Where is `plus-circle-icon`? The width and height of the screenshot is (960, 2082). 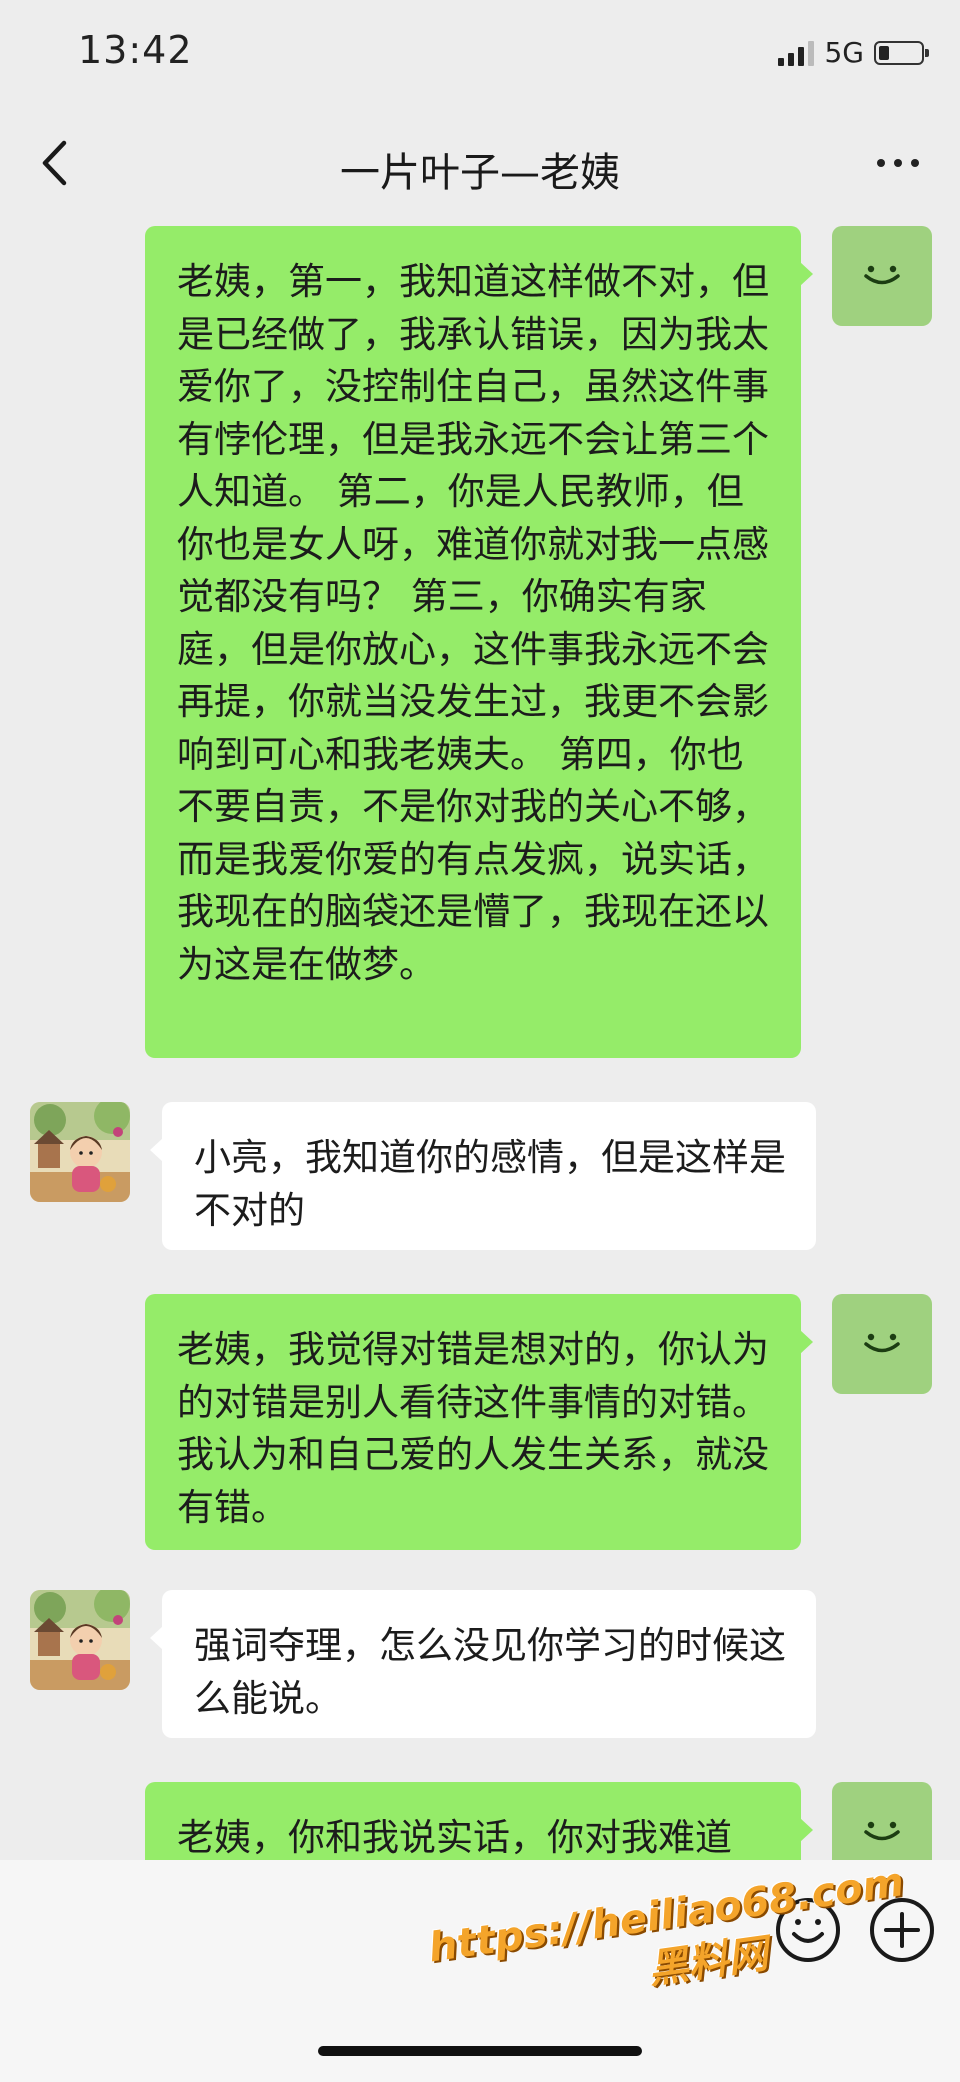 plus-circle-icon is located at coordinates (902, 1930).